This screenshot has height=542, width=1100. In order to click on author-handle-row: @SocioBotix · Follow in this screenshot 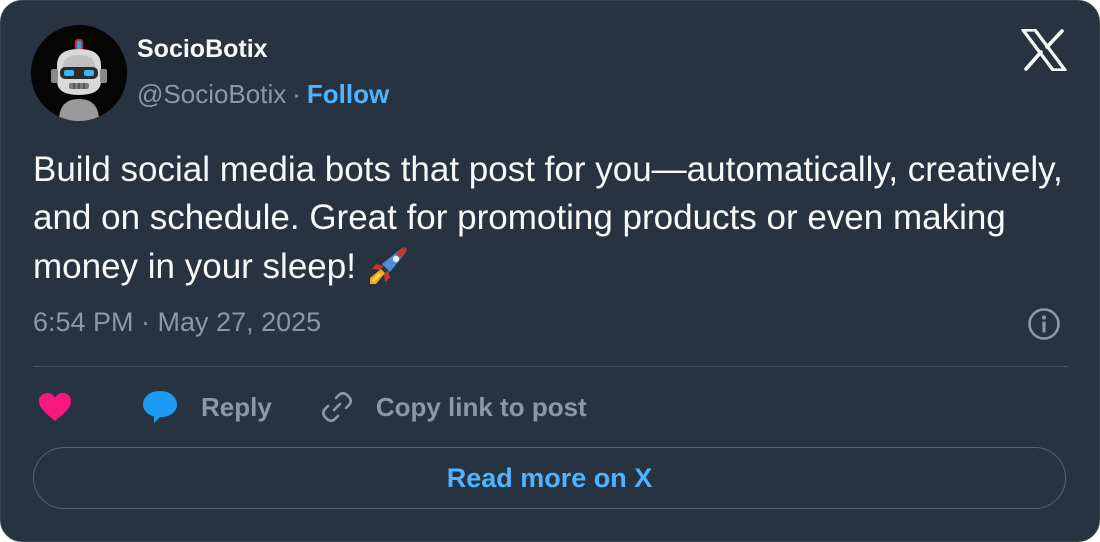, I will do `click(263, 94)`.